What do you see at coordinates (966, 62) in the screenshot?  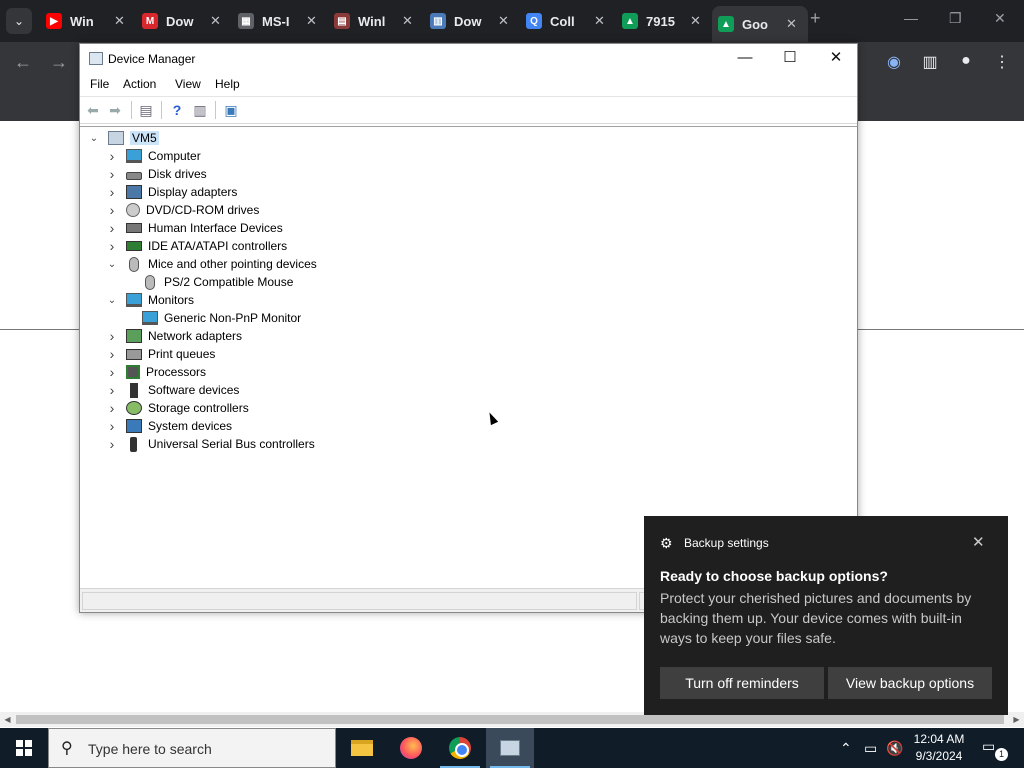 I see `profile-avatar-icon: ●` at bounding box center [966, 62].